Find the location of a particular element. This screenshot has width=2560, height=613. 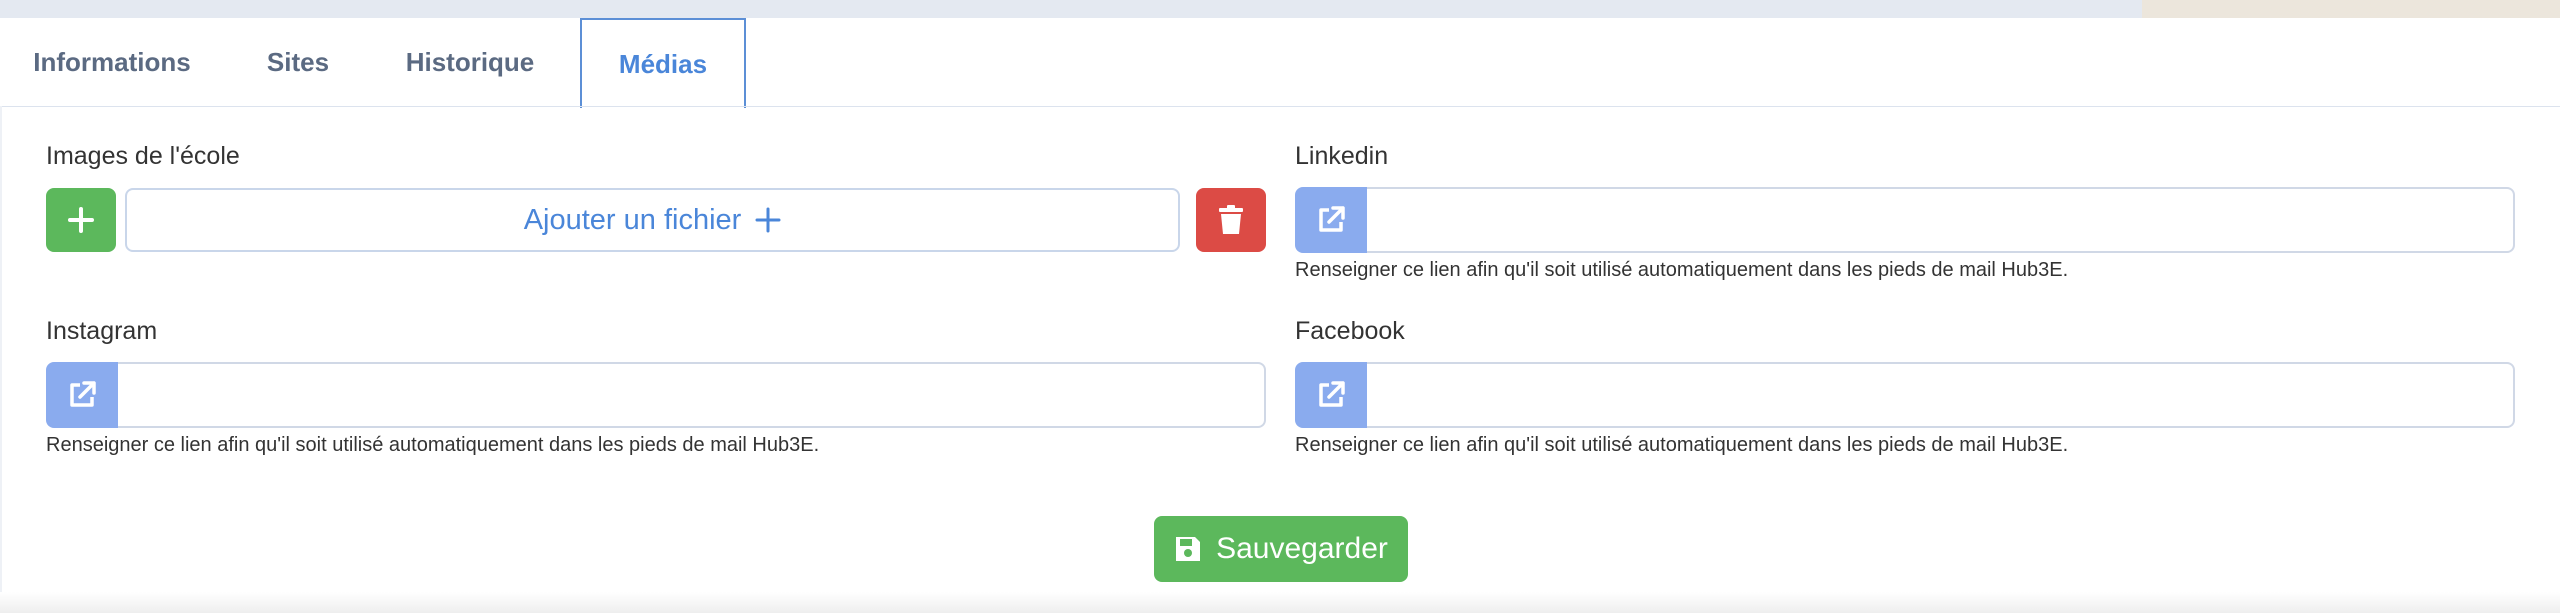

tab-divider is located at coordinates (1280, 106).